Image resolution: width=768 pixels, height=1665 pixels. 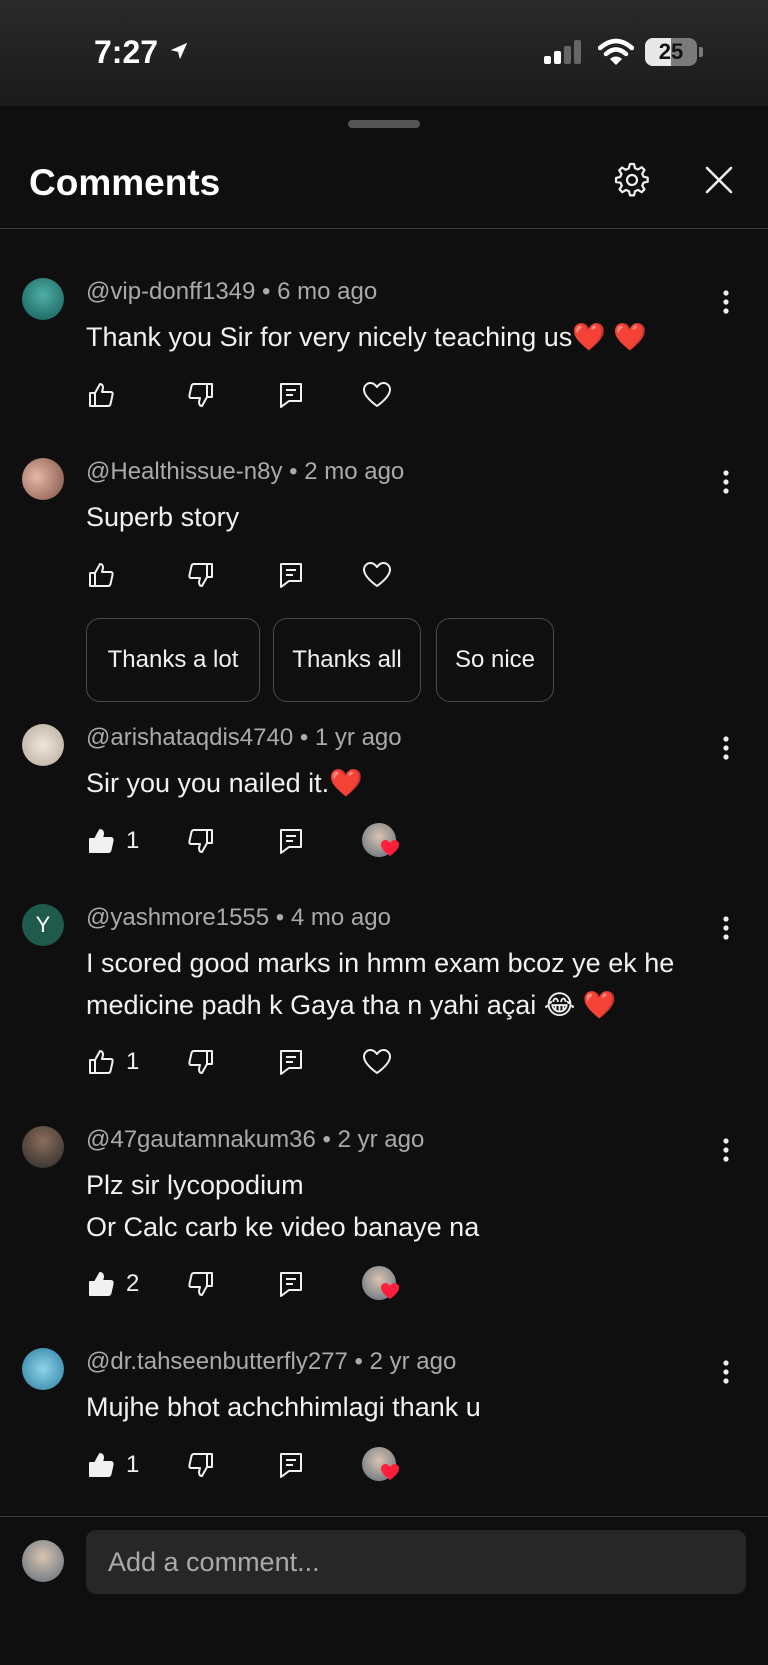 What do you see at coordinates (195, 1185) in the screenshot?
I see `comment-line: Plz sir lycopodium` at bounding box center [195, 1185].